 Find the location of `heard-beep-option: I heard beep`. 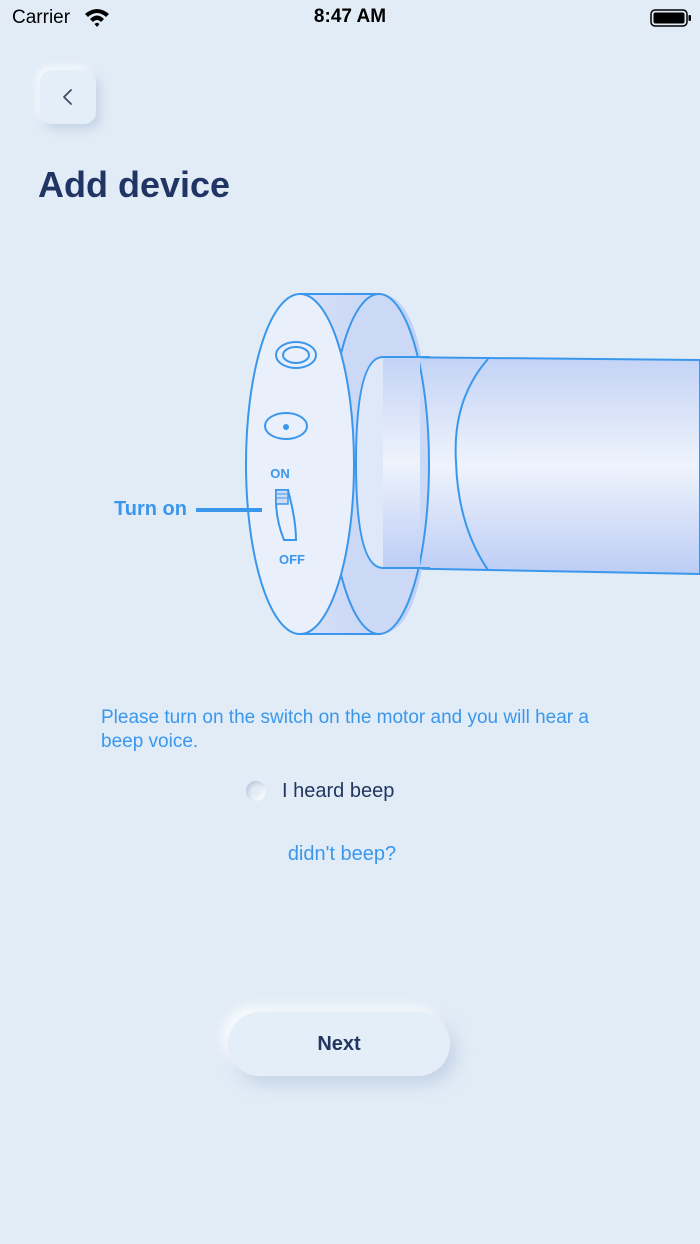

heard-beep-option: I heard beep is located at coordinates (320, 791).